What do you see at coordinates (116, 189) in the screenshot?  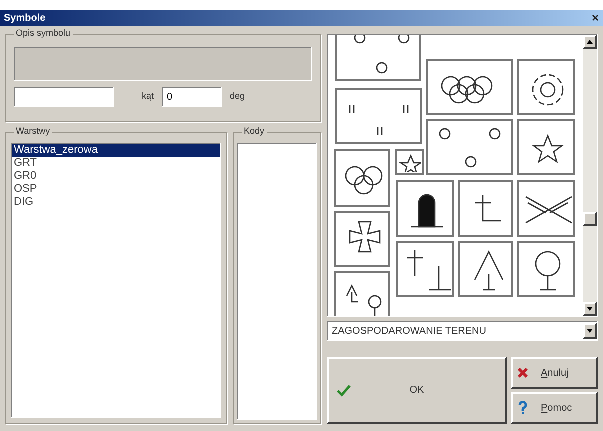 I see `layer-item: OSP` at bounding box center [116, 189].